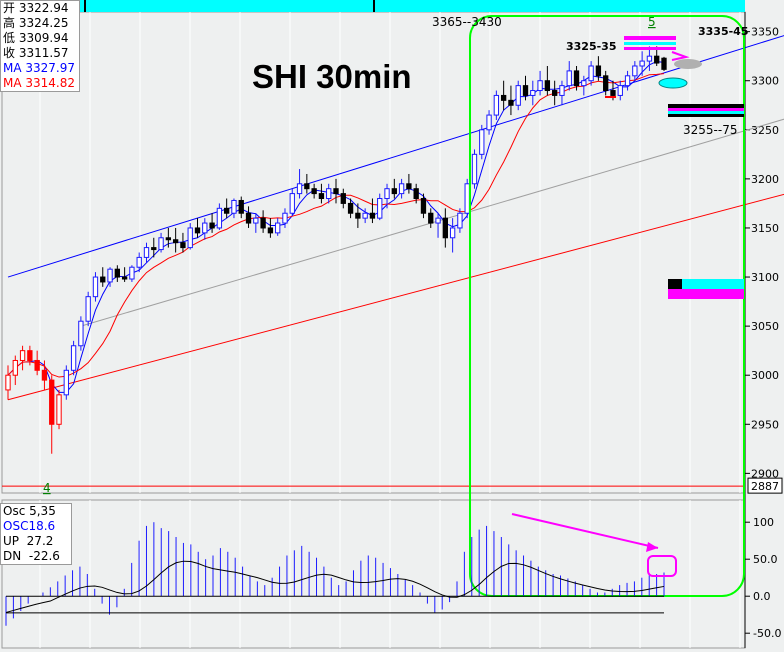  Describe the element at coordinates (765, 486) in the screenshot. I see `current-price-label: 2887` at that location.